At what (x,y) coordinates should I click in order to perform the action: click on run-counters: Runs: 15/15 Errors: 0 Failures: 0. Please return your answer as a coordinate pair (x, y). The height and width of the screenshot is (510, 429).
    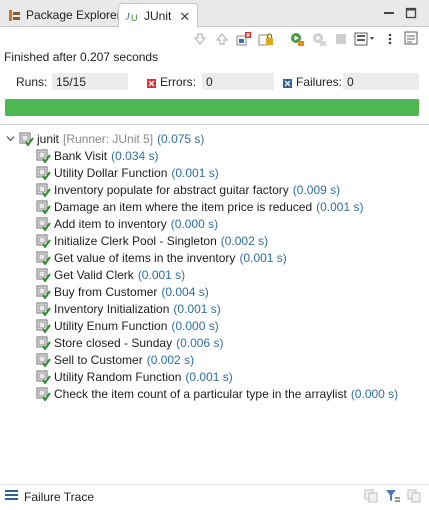
    Looking at the image, I should click on (214, 82).